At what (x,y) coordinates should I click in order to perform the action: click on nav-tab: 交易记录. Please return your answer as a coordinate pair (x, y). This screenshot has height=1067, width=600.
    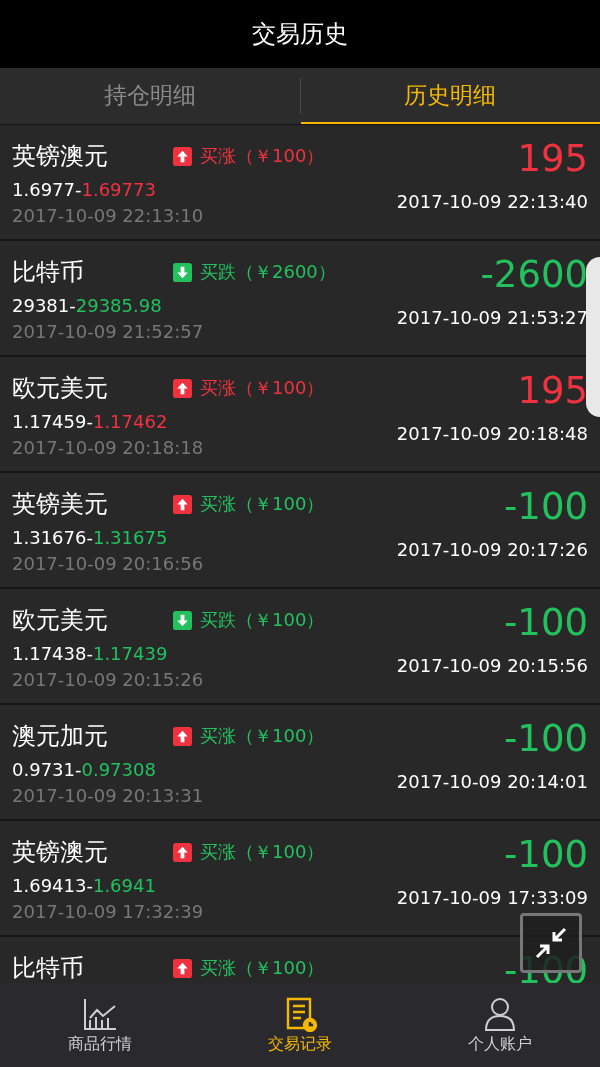
    Looking at the image, I should click on (300, 1025).